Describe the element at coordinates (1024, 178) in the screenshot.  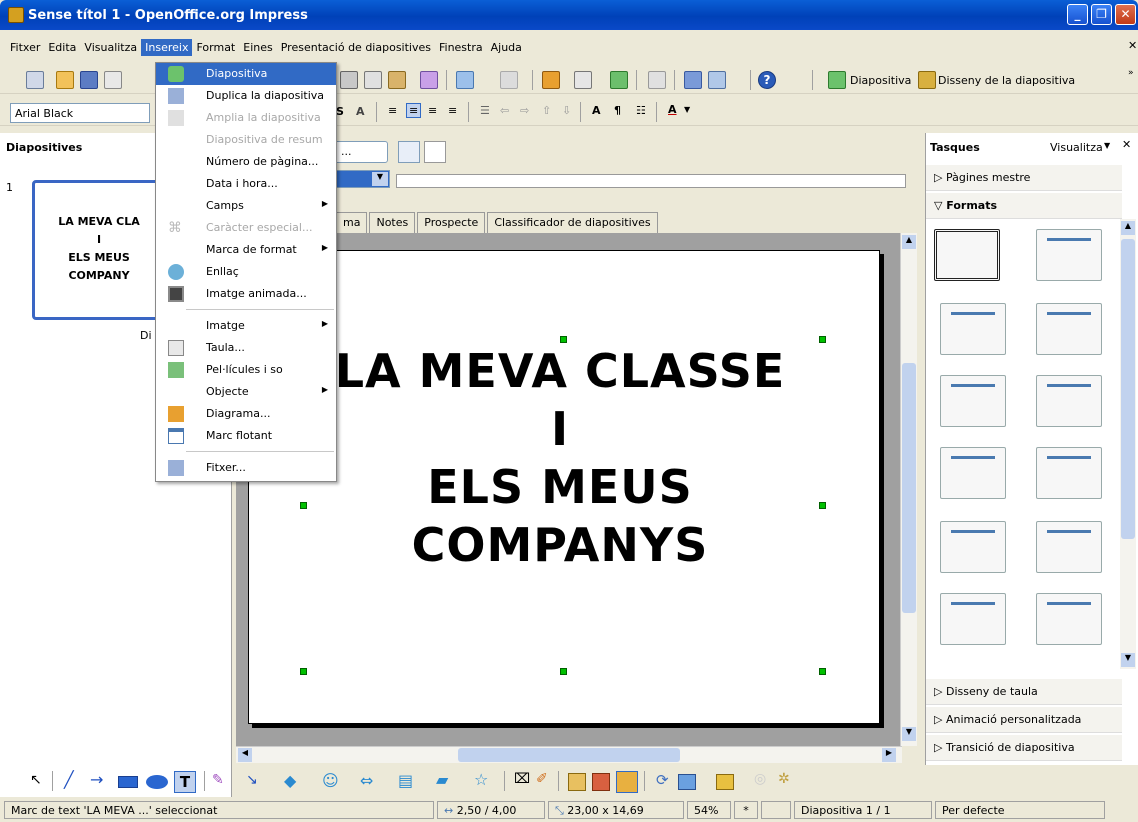
I see `section-master-pages: ▷ Pàgines mestre` at that location.